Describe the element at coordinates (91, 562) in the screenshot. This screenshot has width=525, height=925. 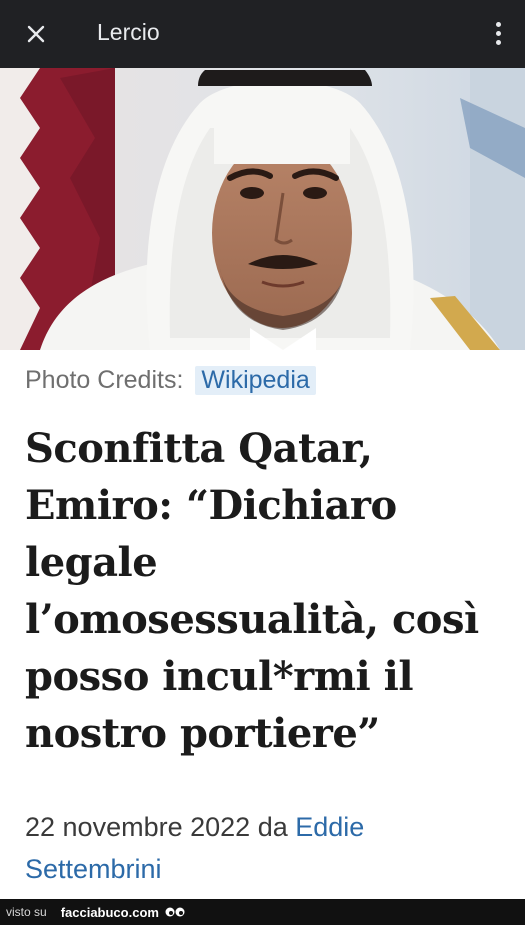
I see `headline-line: legale` at that location.